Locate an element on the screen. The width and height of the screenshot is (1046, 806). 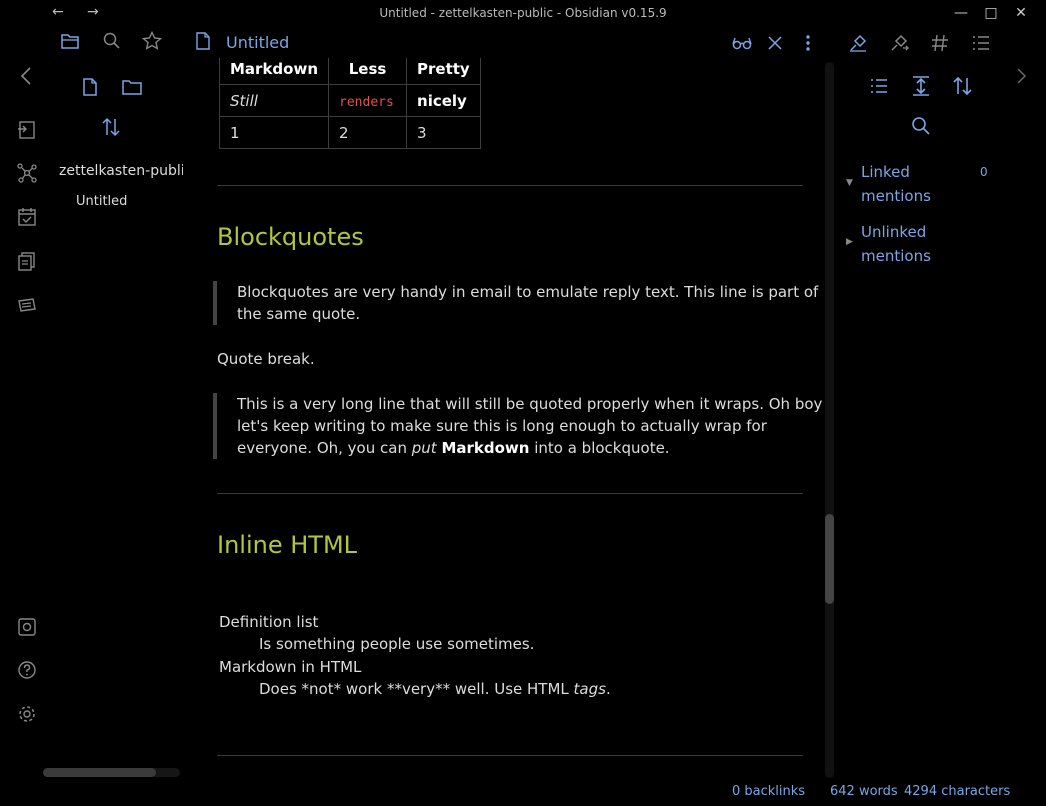
unlinked-mentions-header: Unlinked mentions is located at coordinates (901, 244).